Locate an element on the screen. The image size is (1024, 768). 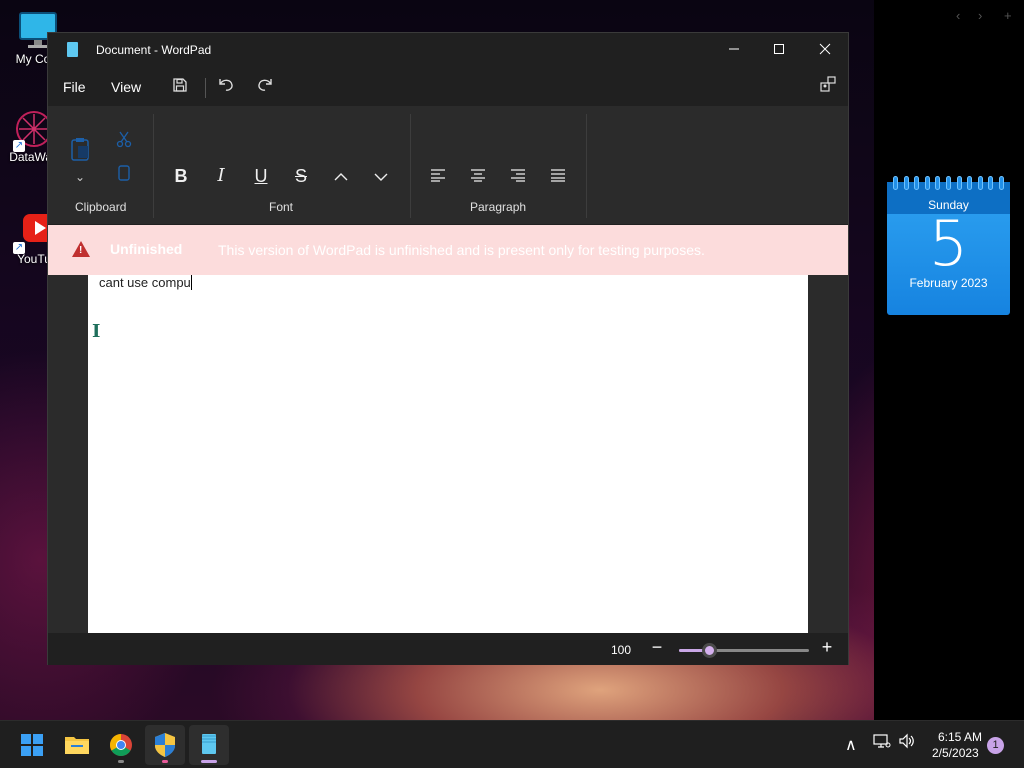
save-icon is located at coordinates (180, 85).